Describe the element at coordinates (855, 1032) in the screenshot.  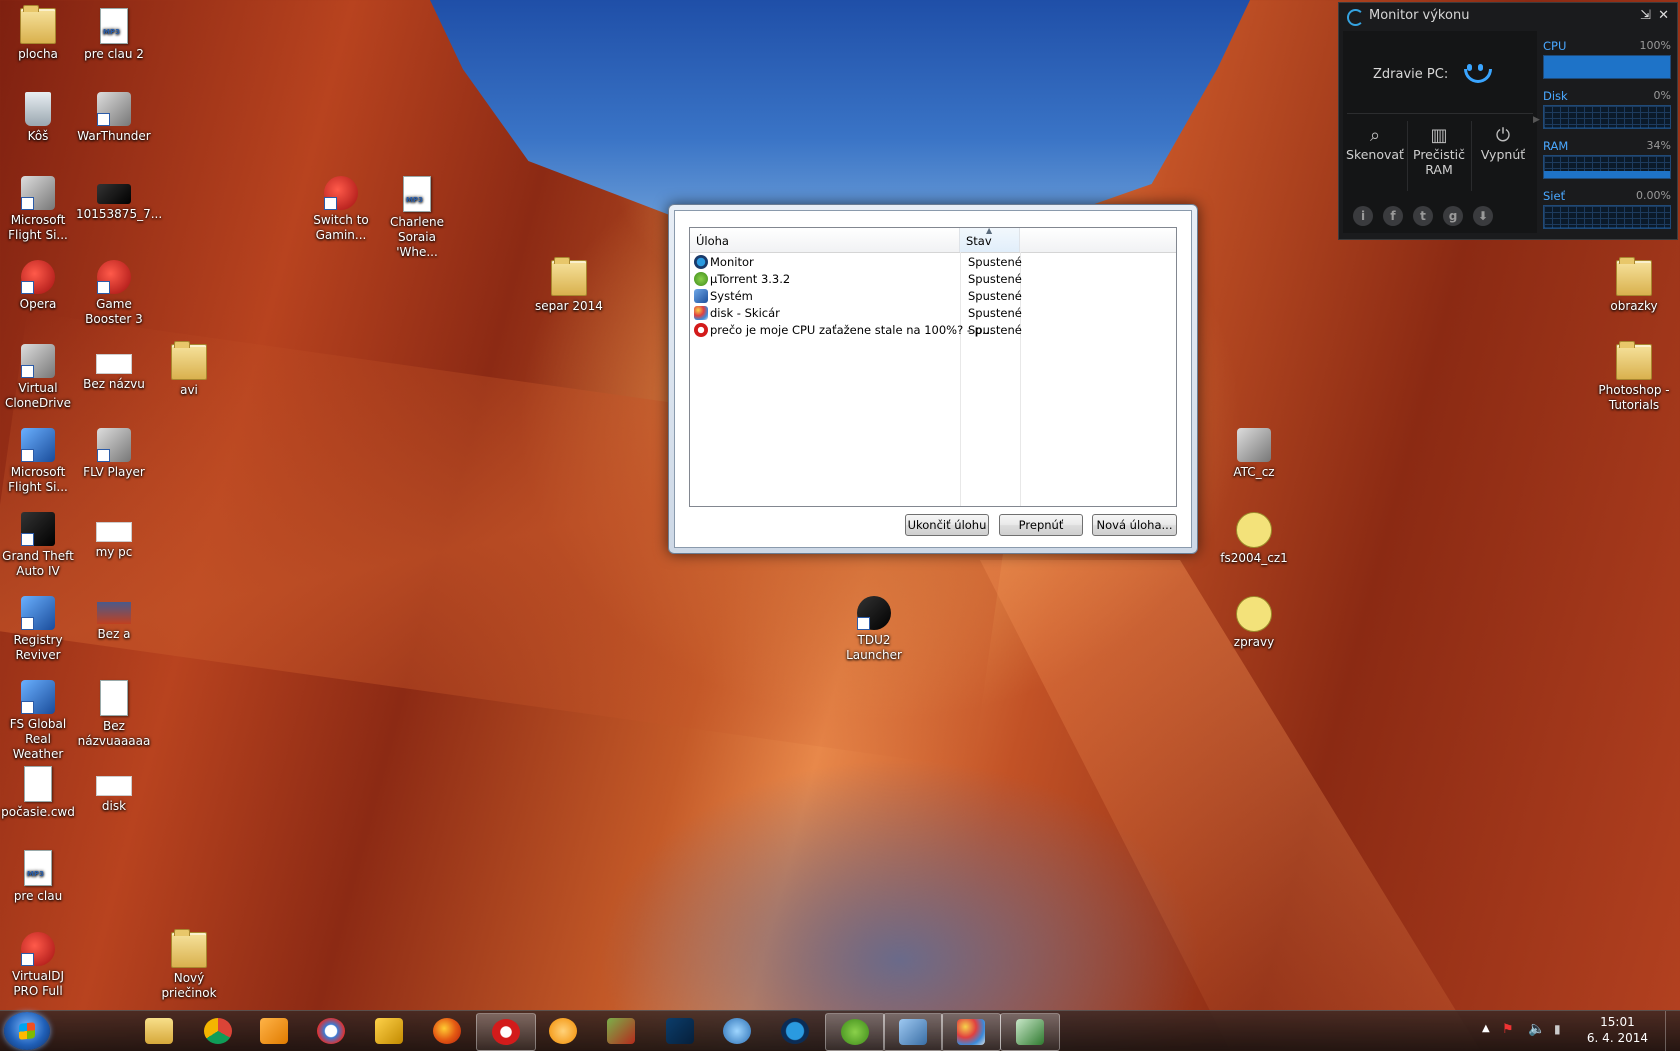
I see `taskbar-utorrent-button` at that location.